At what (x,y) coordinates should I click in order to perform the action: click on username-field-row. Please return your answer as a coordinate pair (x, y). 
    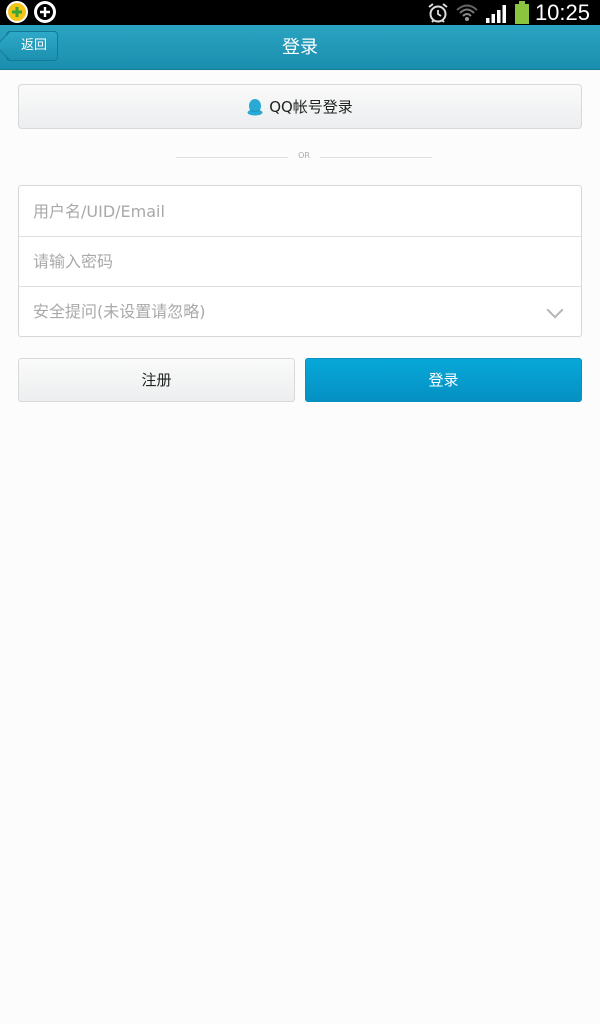
    Looking at the image, I should click on (300, 211).